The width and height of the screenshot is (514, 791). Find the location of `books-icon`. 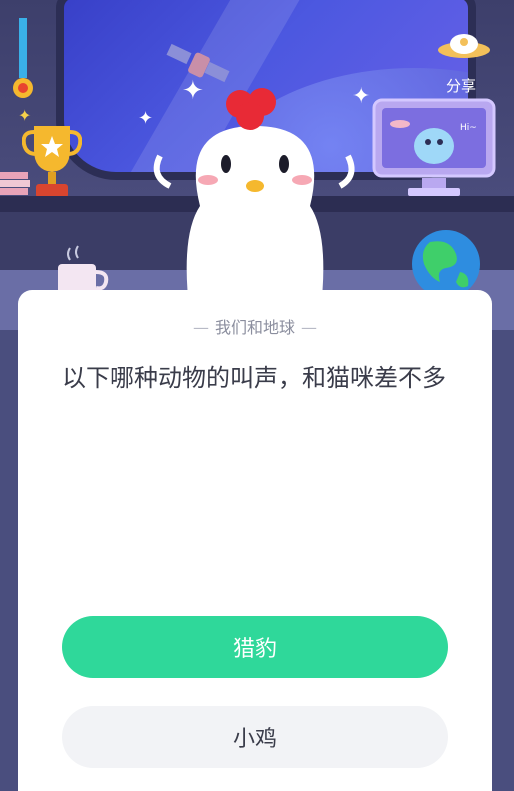

books-icon is located at coordinates (15, 183).